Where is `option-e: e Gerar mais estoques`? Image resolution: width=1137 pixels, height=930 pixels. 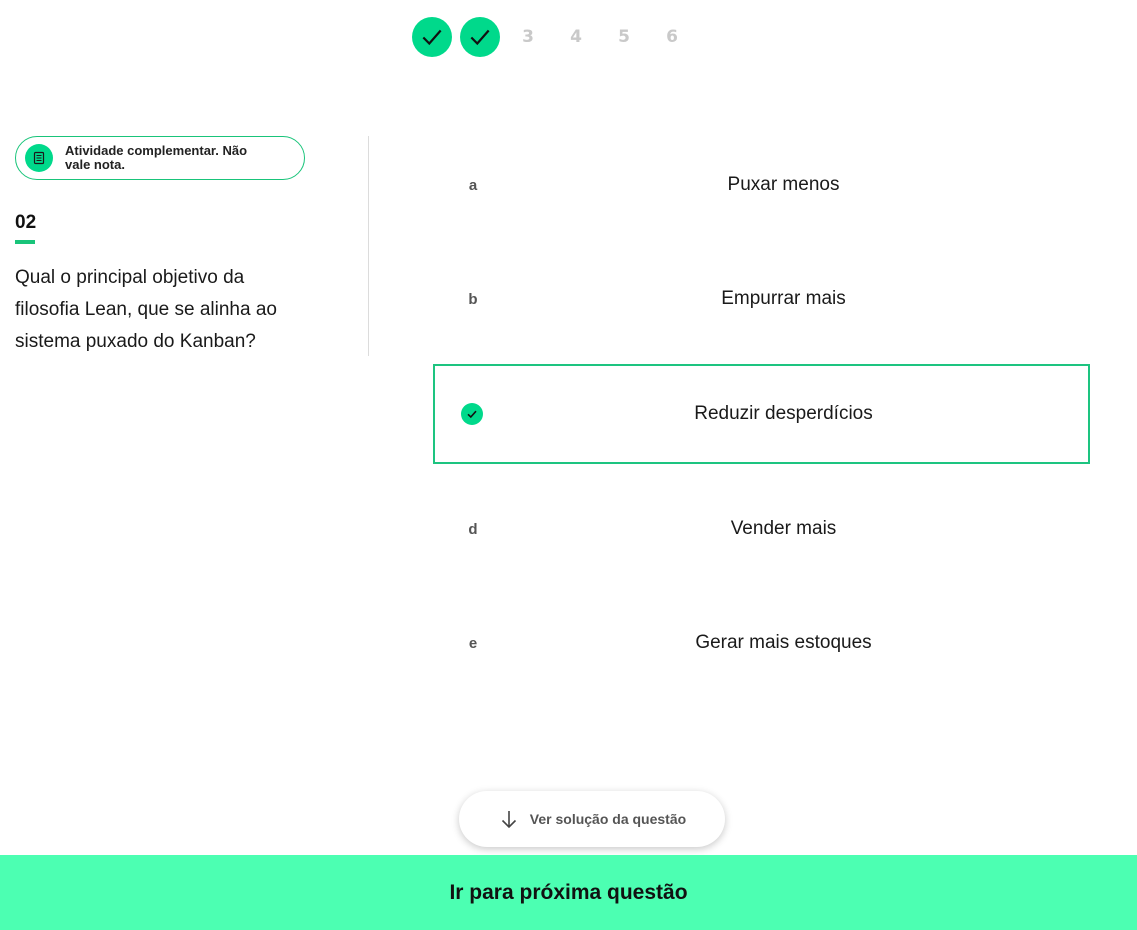
option-e: e Gerar mais estoques is located at coordinates (761, 643).